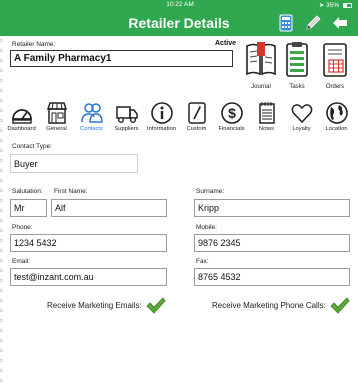  I want to click on status-bar: 10:22 AM ➤ 35%, so click(179, 5).